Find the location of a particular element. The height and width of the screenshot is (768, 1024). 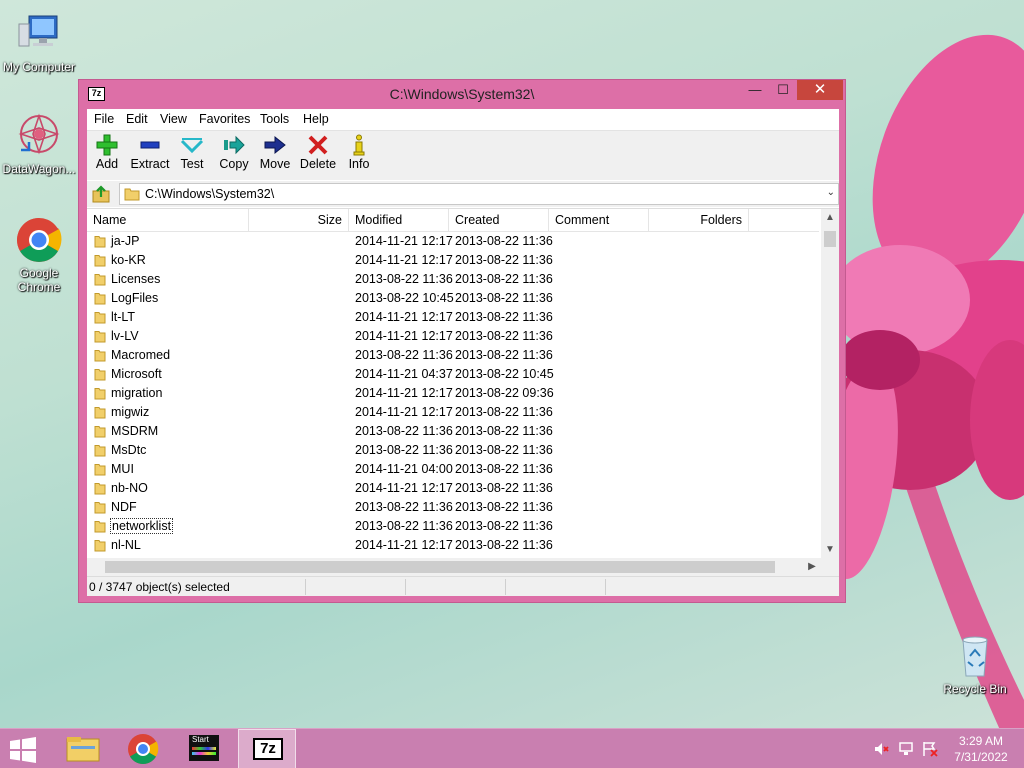

windows-logo-icon is located at coordinates (23, 750).